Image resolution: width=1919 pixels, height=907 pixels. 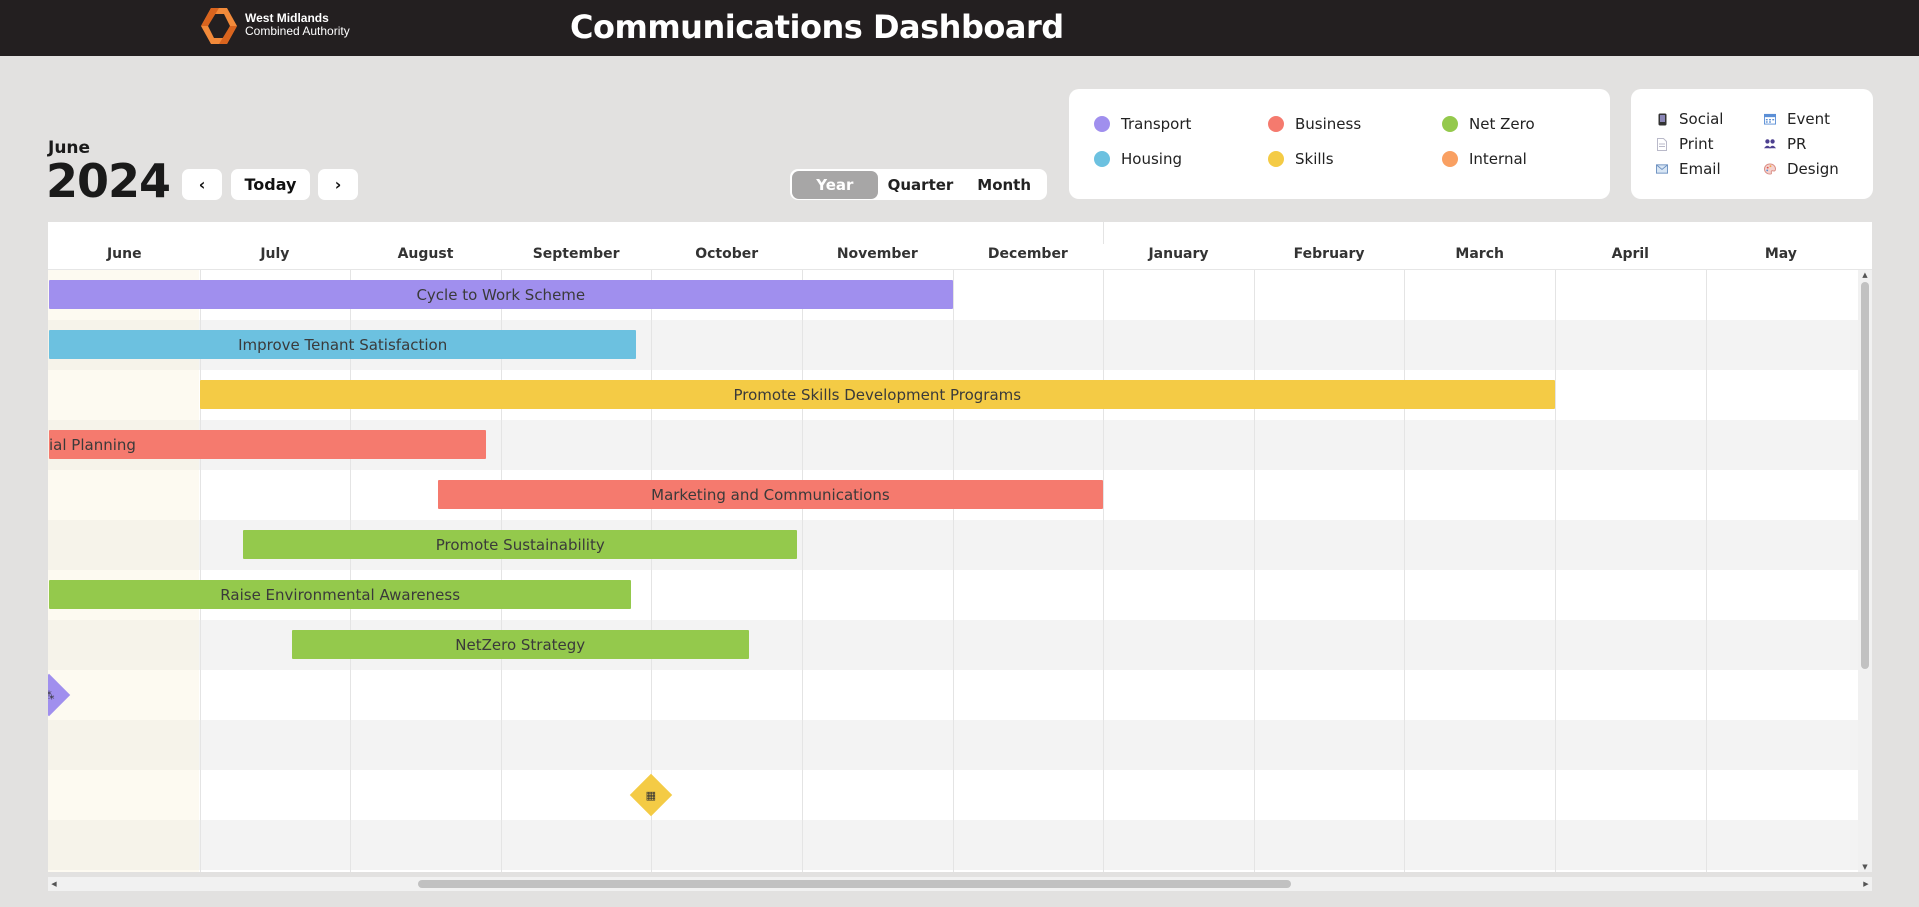 What do you see at coordinates (651, 795) in the screenshot?
I see `calendar-icon: ▦` at bounding box center [651, 795].